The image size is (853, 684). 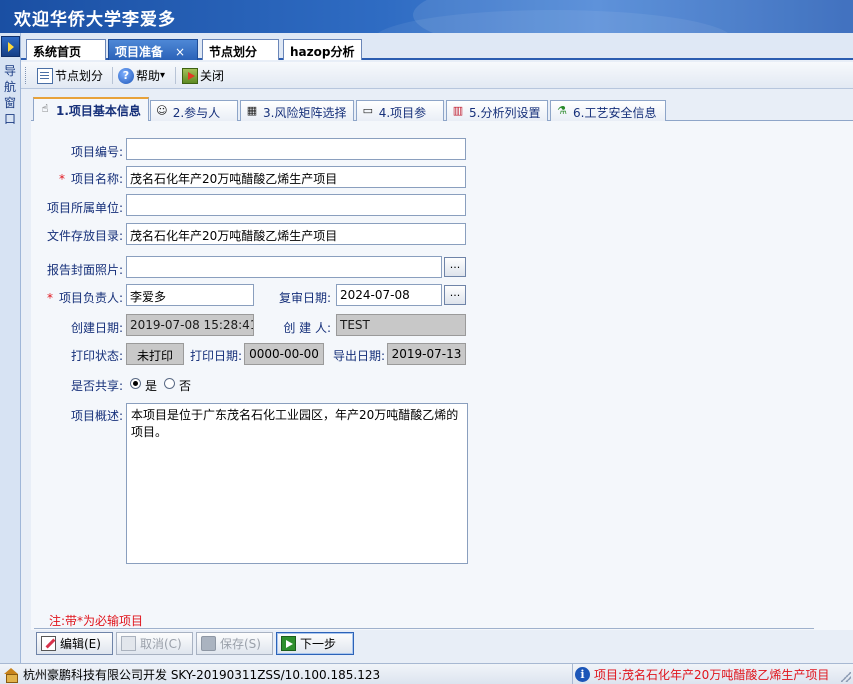 I want to click on tab-hazop-analysis: hazop分析, so click(x=322, y=49).